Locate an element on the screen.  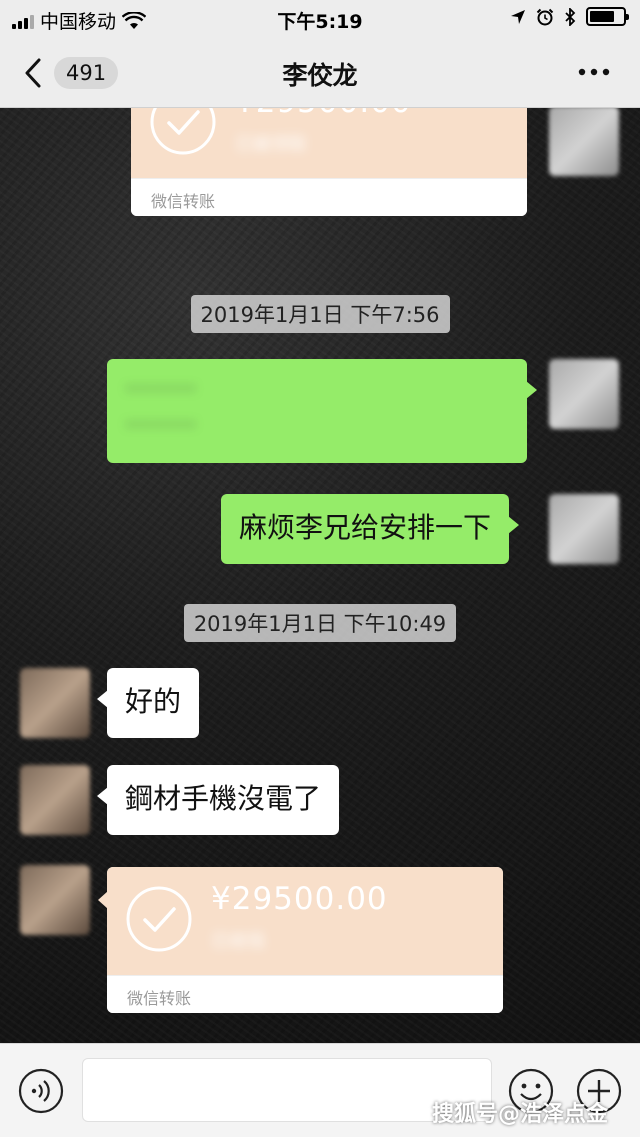
message-input is located at coordinates (287, 1090).